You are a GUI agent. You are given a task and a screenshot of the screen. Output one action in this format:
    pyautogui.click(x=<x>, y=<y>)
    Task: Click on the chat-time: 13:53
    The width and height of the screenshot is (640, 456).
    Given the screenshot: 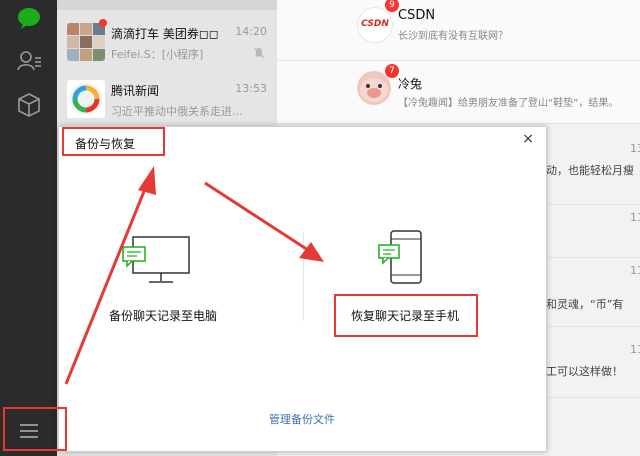 What is the action you would take?
    pyautogui.click(x=251, y=88)
    